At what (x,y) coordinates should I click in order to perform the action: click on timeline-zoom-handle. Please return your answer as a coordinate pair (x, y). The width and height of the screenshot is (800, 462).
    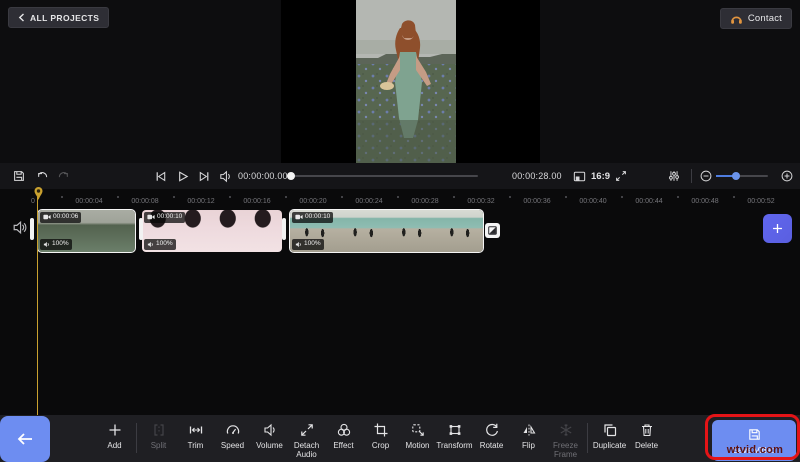
    Looking at the image, I should click on (736, 176).